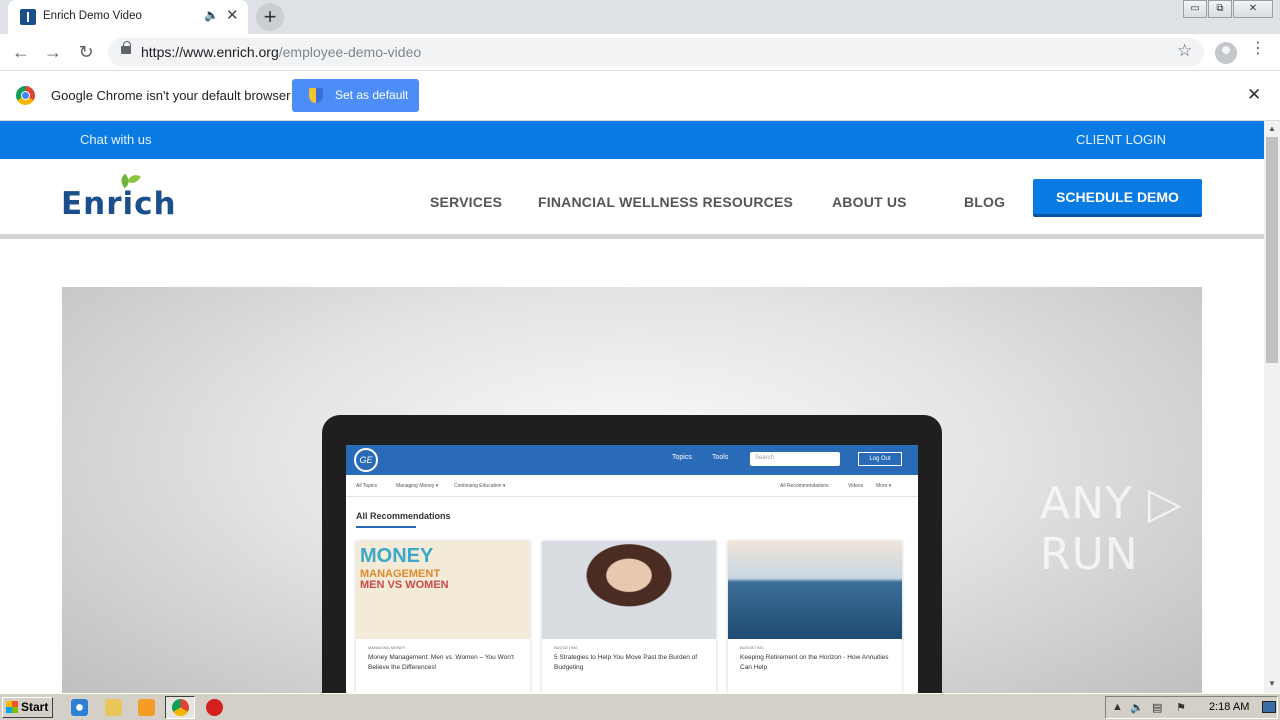 The height and width of the screenshot is (720, 1280). I want to click on window-close-button: ✕, so click(1253, 9).